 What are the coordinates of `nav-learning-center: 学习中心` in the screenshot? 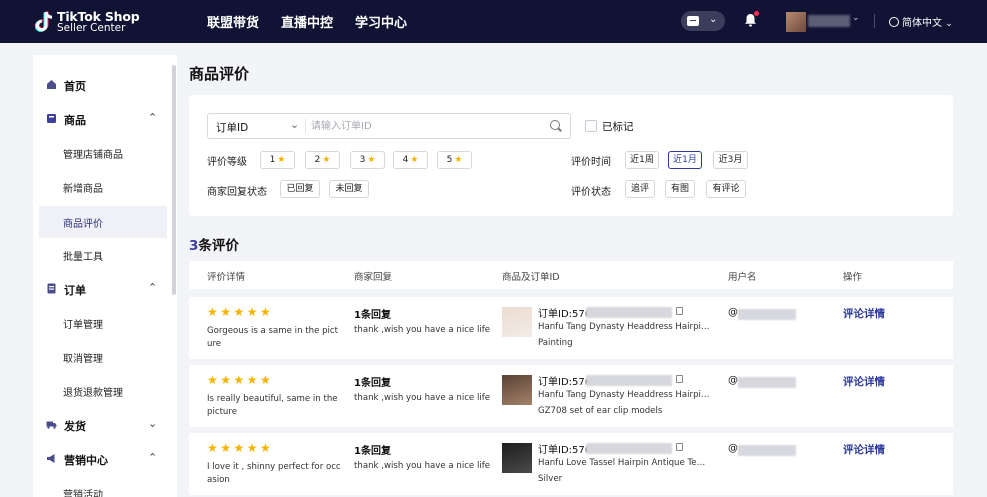 It's located at (381, 21).